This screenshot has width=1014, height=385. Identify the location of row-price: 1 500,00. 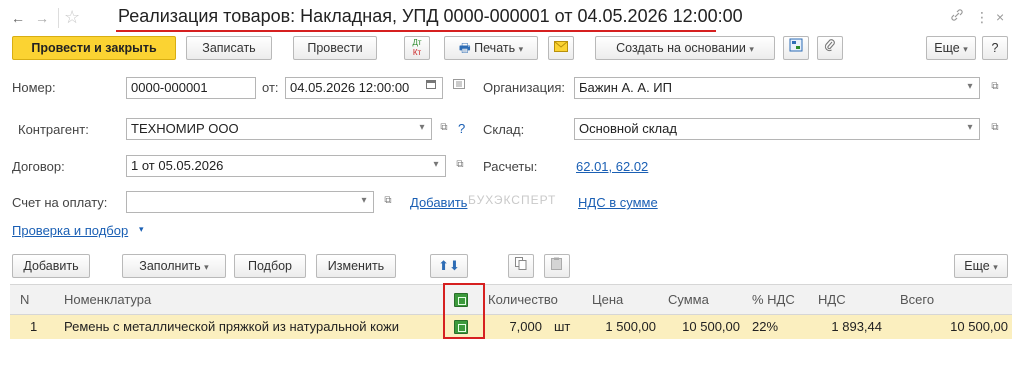
(618, 326).